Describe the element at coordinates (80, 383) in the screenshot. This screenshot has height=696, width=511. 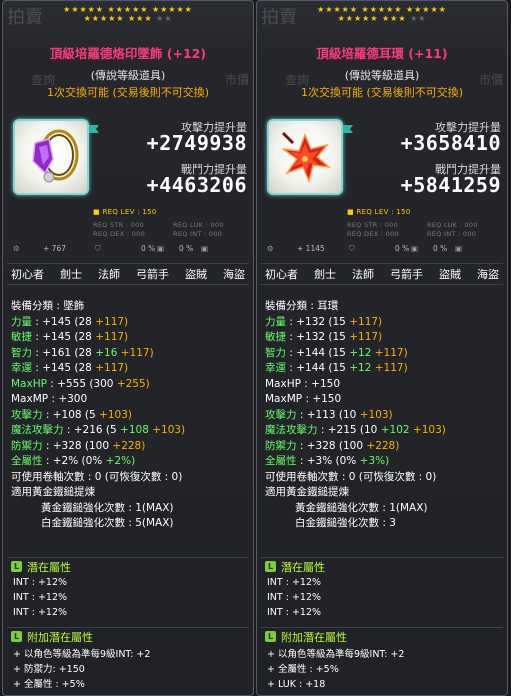
I see `stat-maxhp: MaxHP : +555 (300 +255)` at that location.